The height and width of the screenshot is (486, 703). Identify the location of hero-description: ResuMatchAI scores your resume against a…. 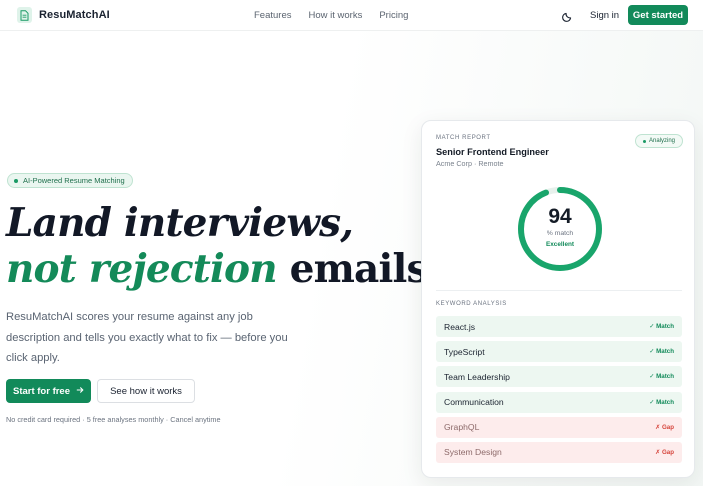
(147, 337).